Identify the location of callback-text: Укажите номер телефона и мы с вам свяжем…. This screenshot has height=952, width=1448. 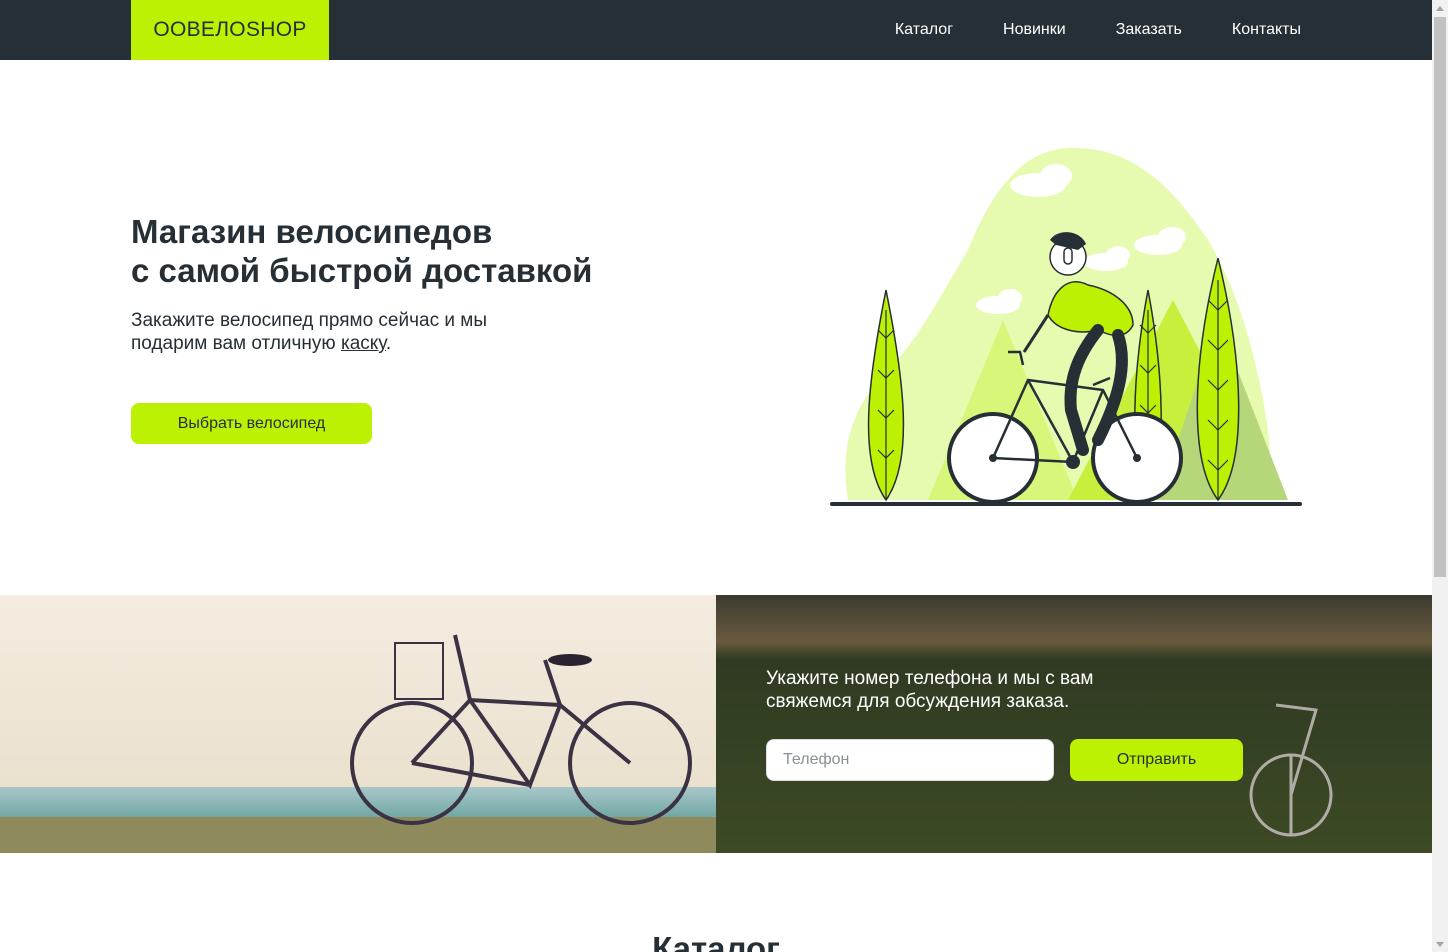
(930, 690).